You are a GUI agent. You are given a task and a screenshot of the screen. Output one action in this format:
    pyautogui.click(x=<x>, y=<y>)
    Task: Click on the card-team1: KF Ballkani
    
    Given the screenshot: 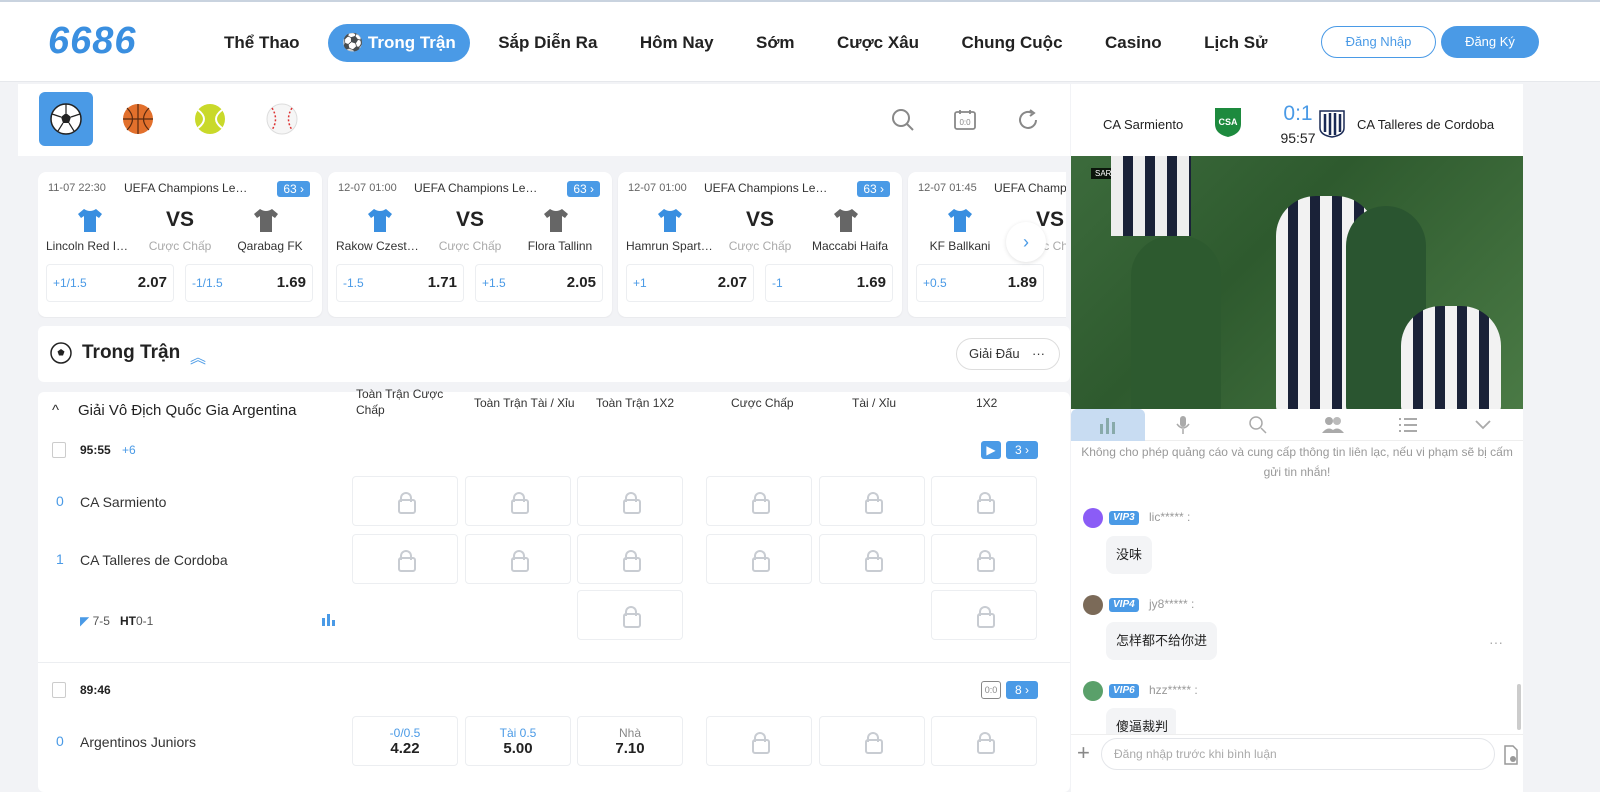 What is the action you would take?
    pyautogui.click(x=960, y=246)
    